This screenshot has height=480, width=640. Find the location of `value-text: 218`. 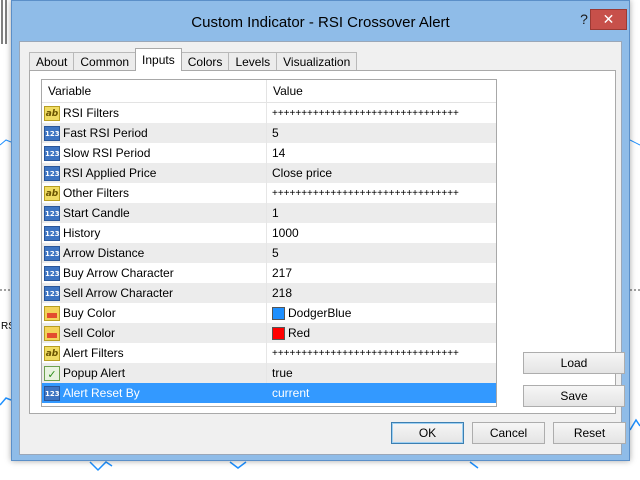

value-text: 218 is located at coordinates (282, 293).